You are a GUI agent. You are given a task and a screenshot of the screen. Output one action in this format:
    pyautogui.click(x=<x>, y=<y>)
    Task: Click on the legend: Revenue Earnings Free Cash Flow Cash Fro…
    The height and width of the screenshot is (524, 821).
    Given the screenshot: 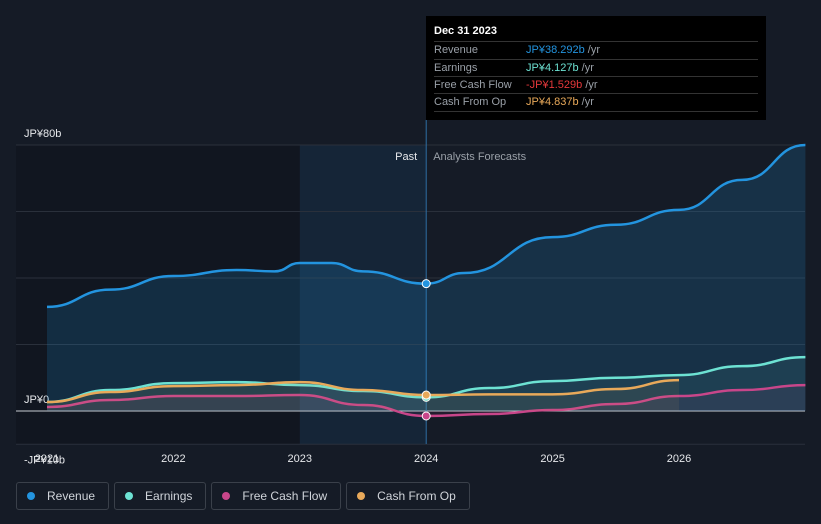 What is the action you would take?
    pyautogui.click(x=243, y=496)
    